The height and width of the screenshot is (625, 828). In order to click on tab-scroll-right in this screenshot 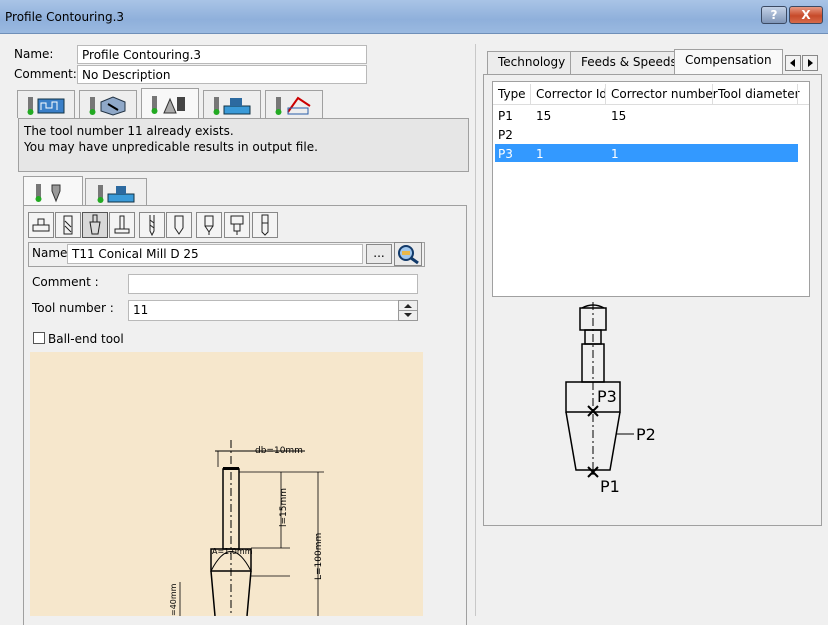, I will do `click(810, 63)`.